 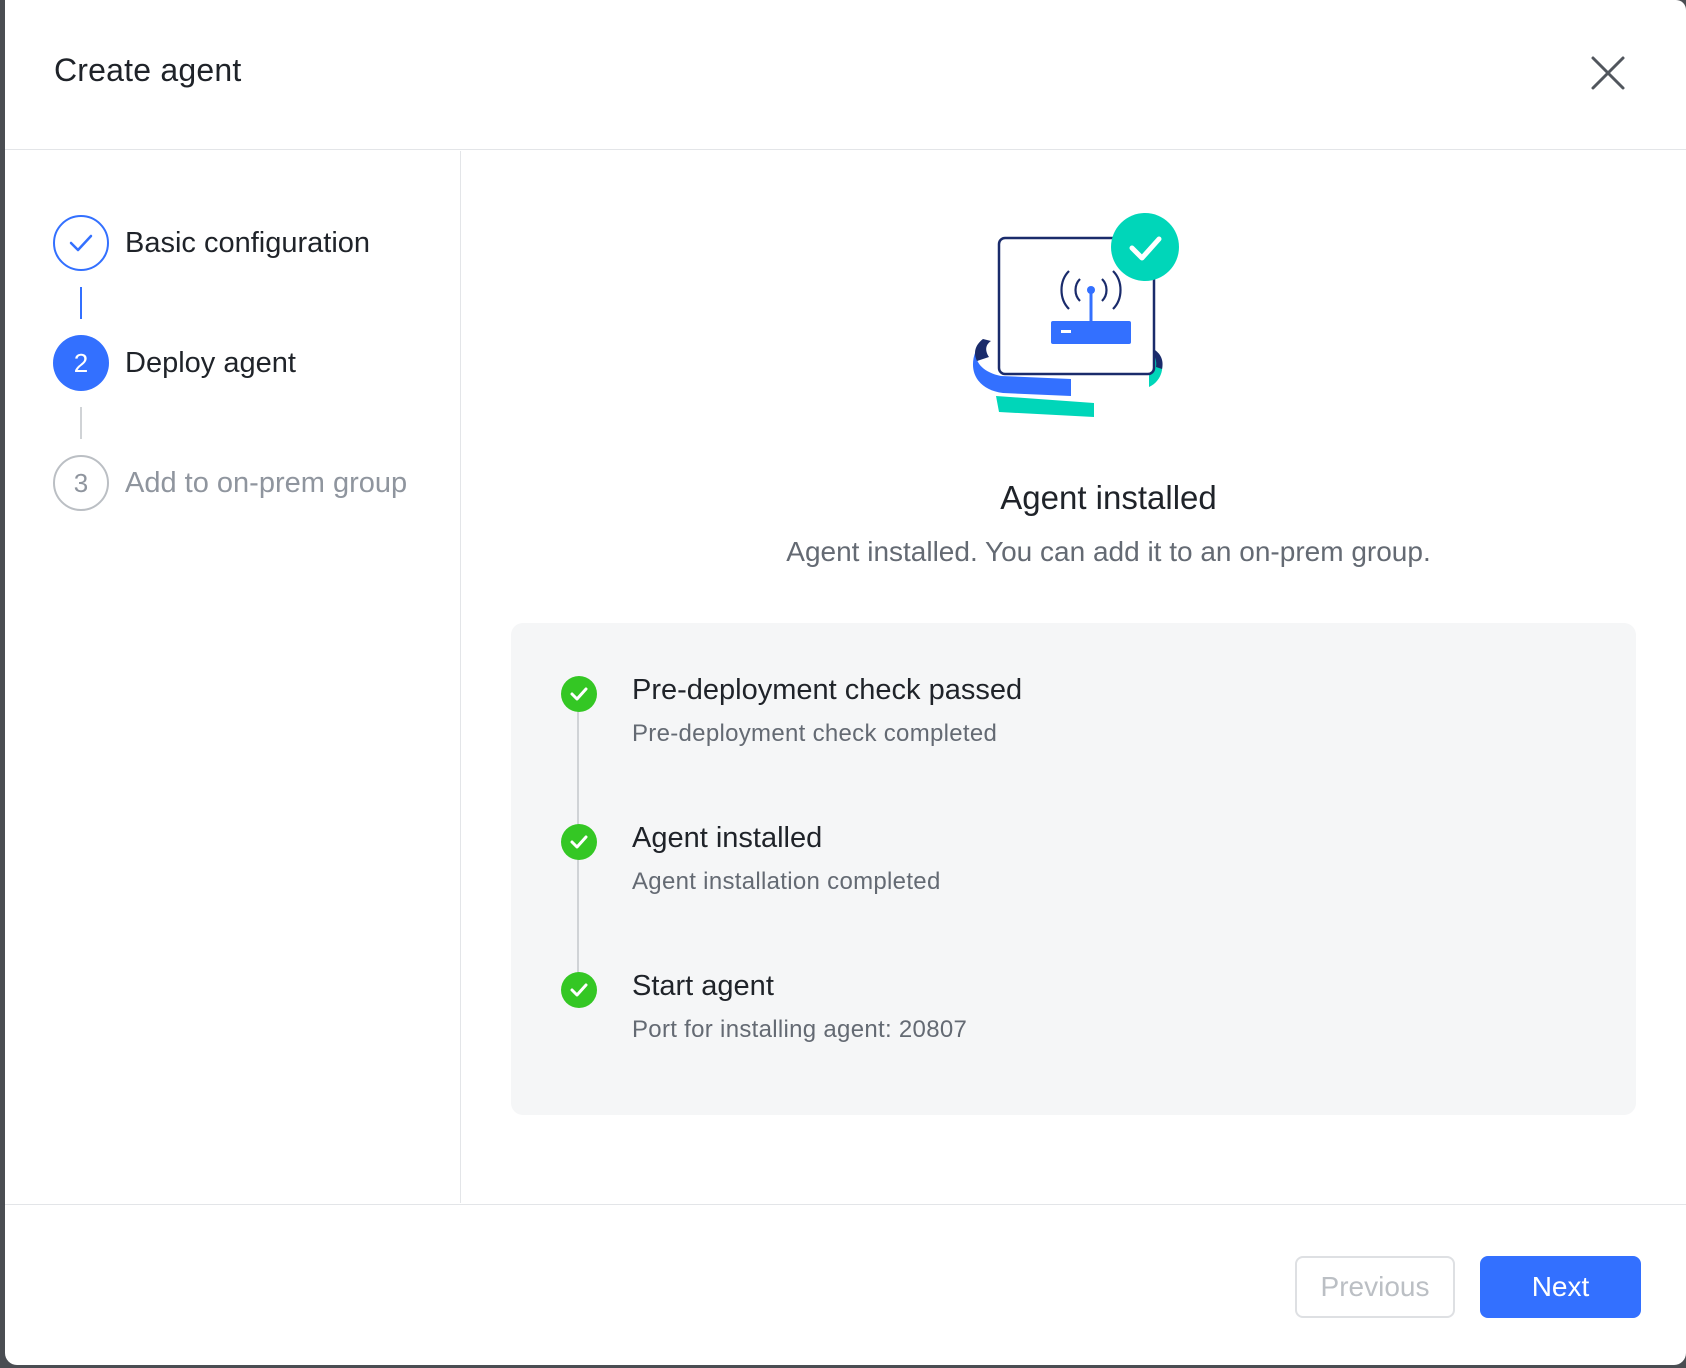 I want to click on dialog-header: Create agent, so click(x=845, y=75).